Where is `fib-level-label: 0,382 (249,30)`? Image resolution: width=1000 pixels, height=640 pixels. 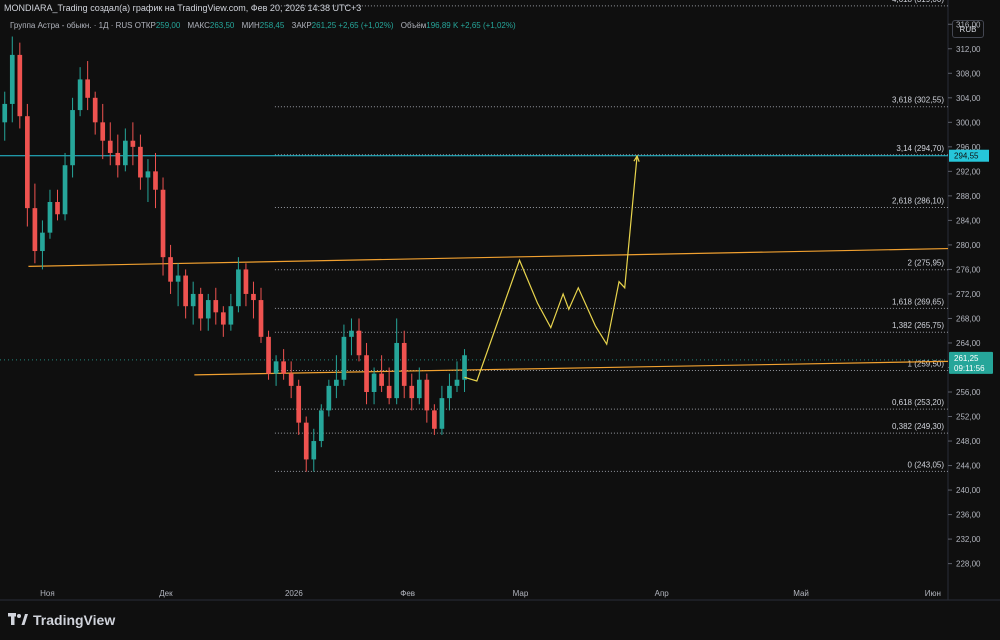 fib-level-label: 0,382 (249,30) is located at coordinates (918, 426).